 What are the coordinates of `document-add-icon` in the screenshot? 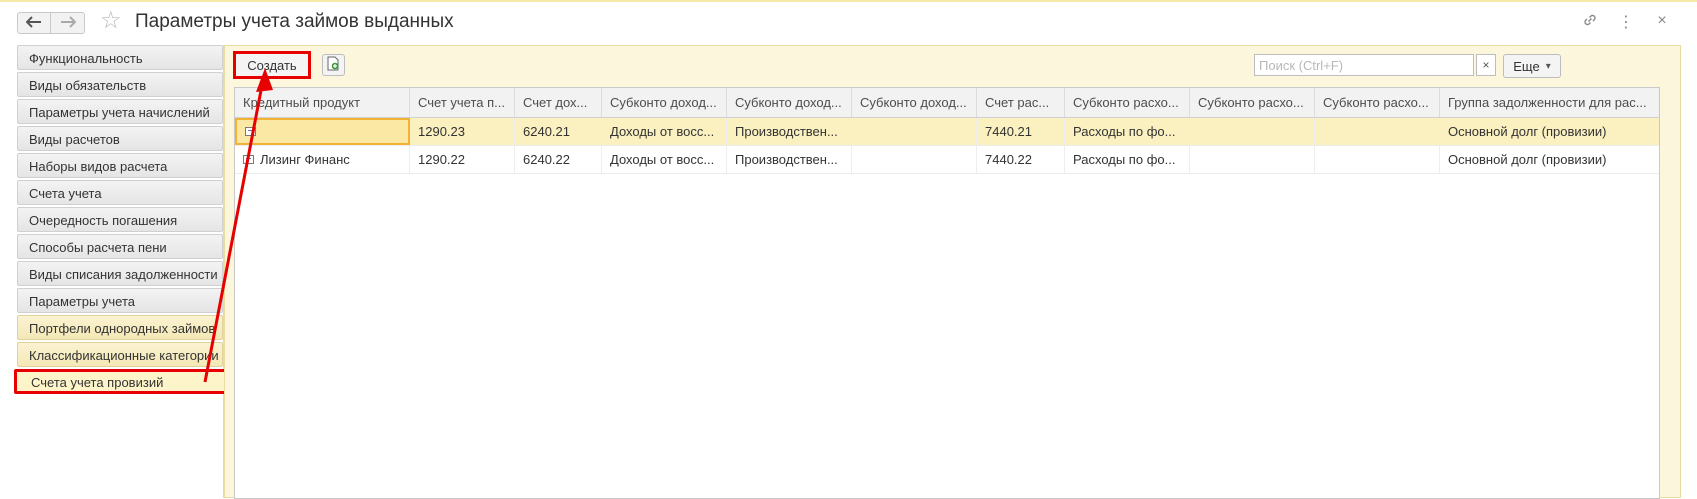 It's located at (333, 65).